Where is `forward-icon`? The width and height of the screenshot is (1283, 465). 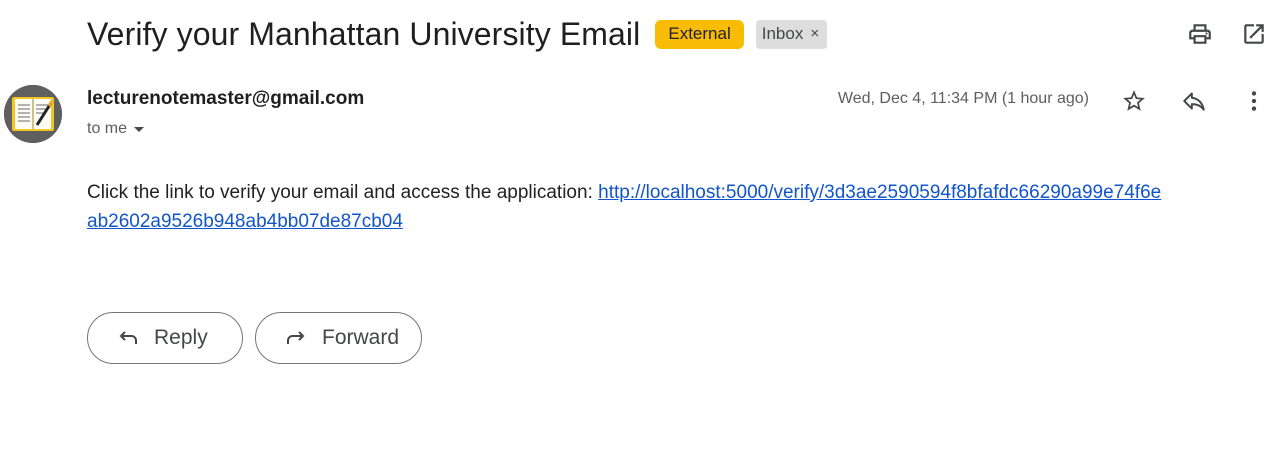 forward-icon is located at coordinates (296, 338).